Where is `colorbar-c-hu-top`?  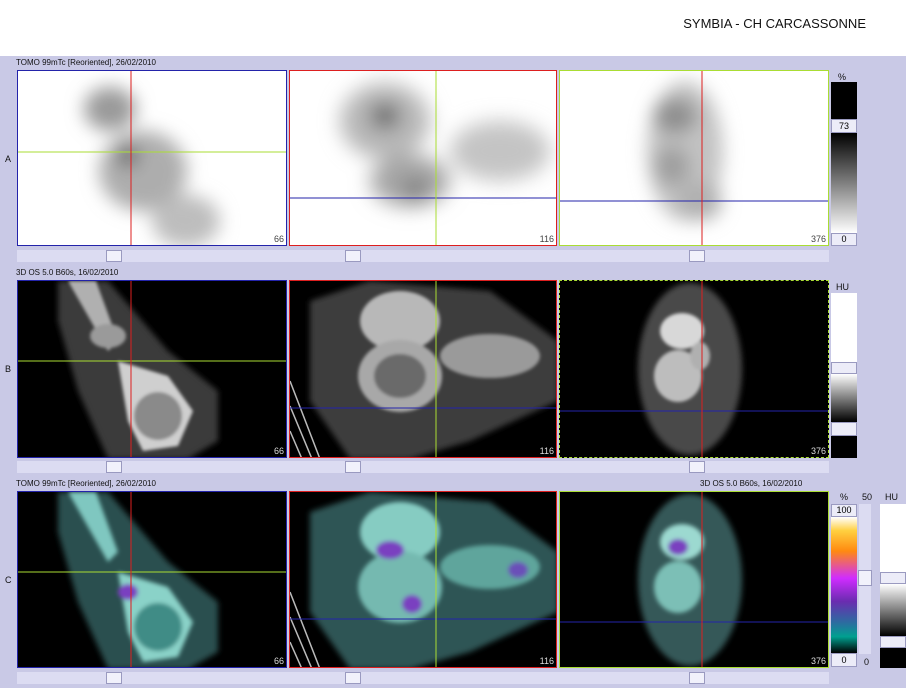 colorbar-c-hu-top is located at coordinates (893, 538).